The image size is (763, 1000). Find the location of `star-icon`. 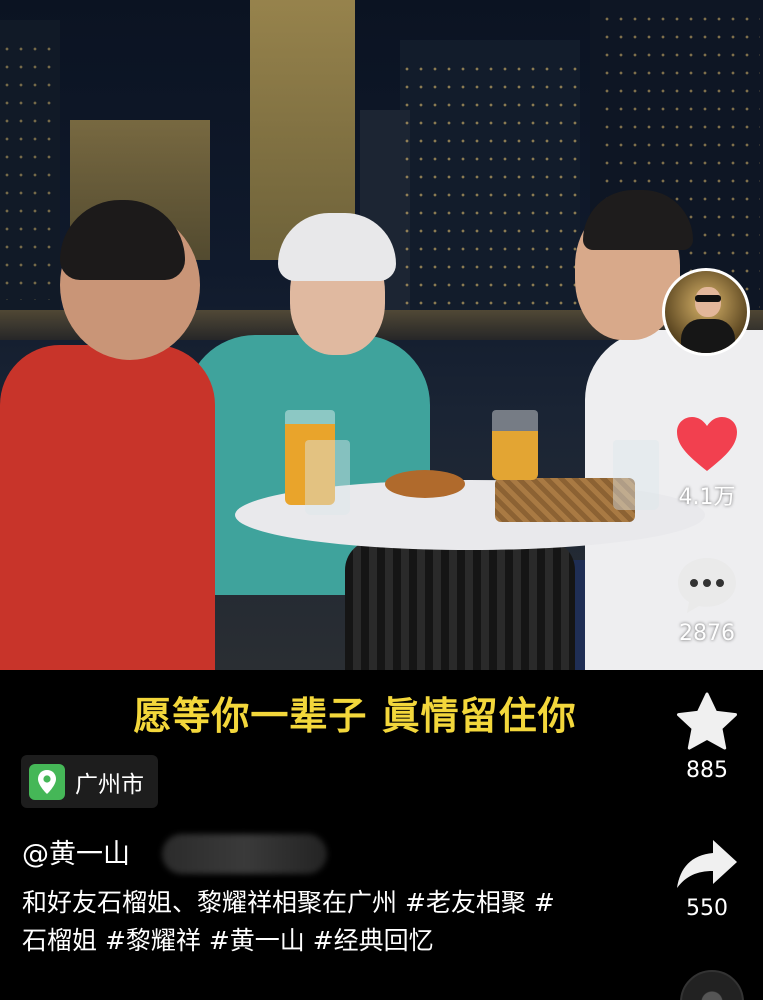

star-icon is located at coordinates (707, 721).